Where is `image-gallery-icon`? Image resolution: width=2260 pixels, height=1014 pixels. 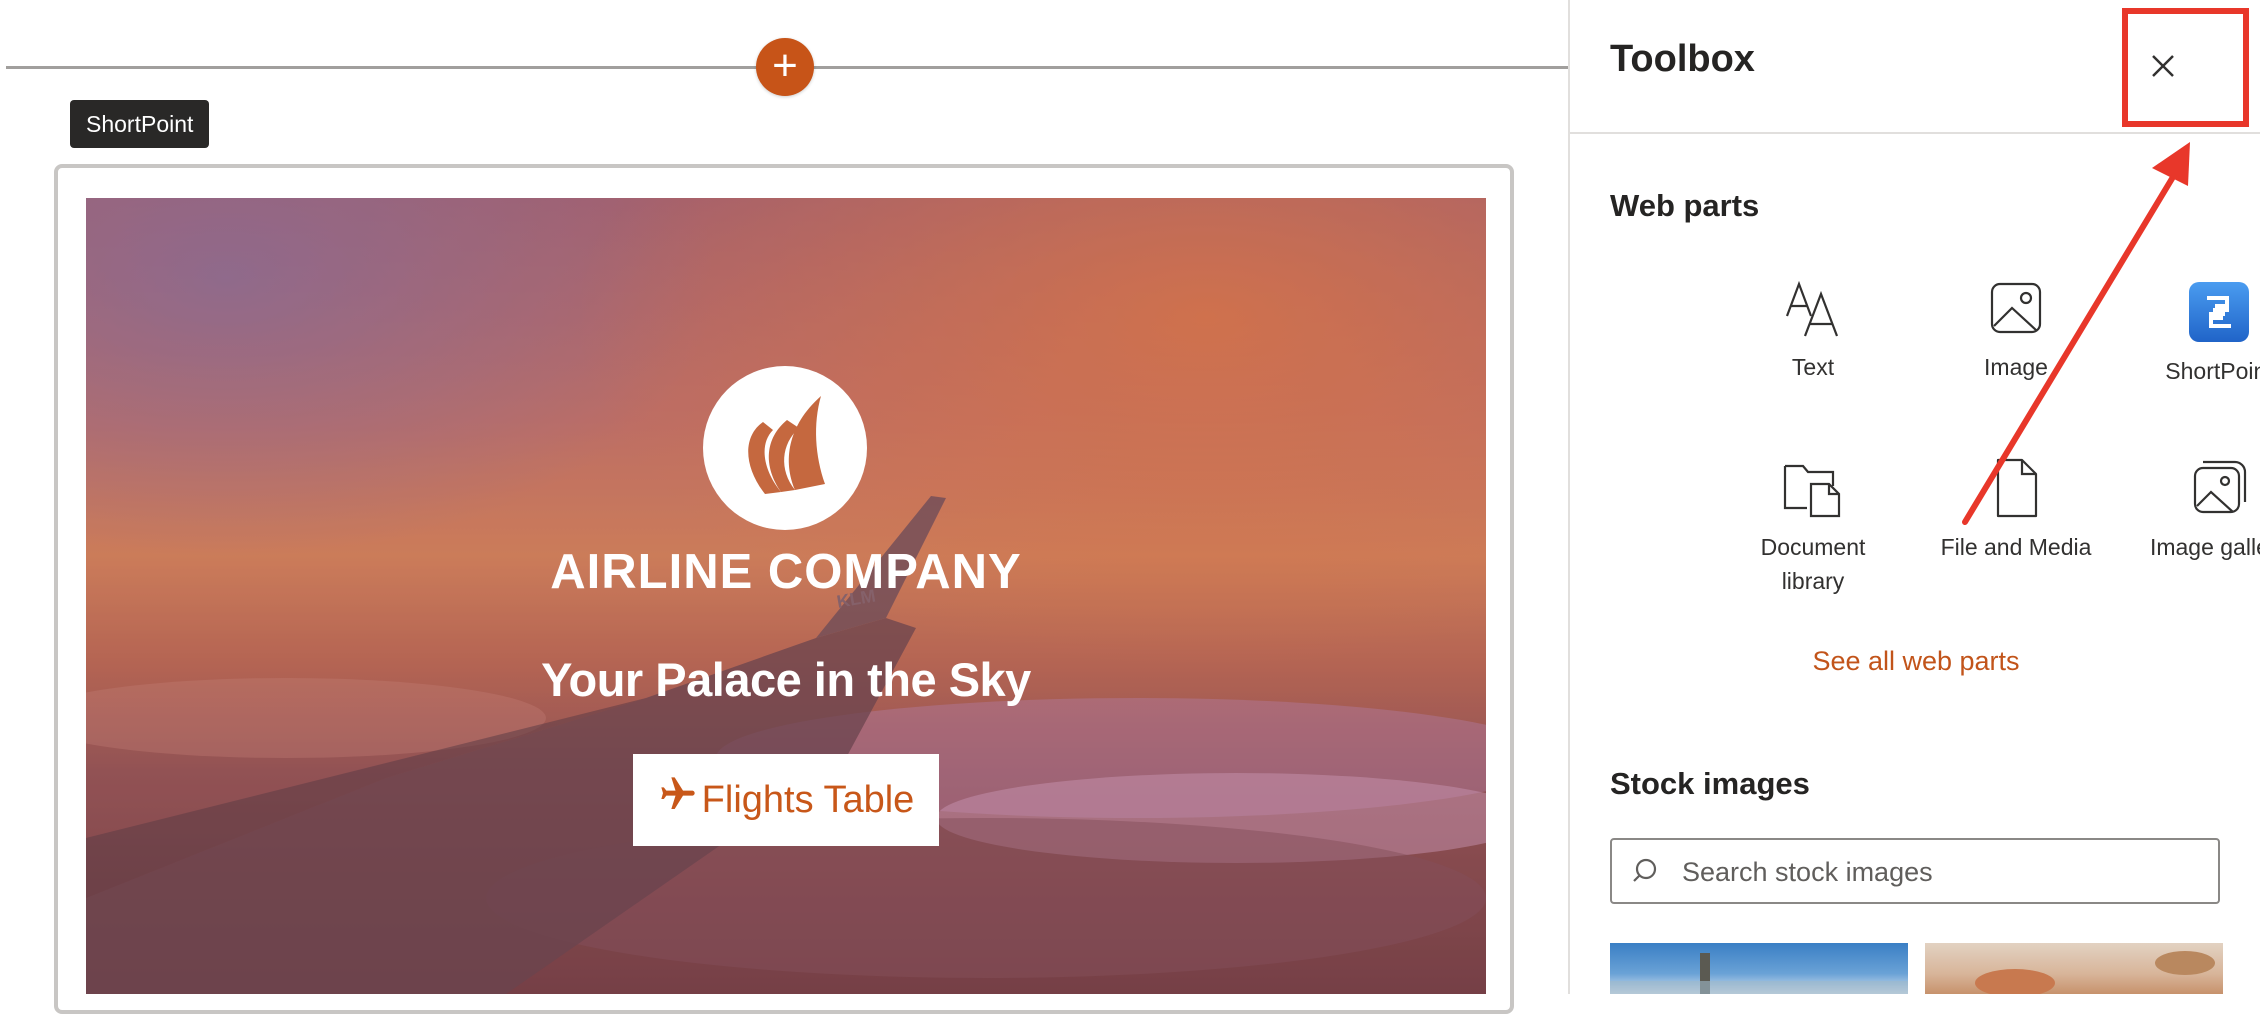
image-gallery-icon is located at coordinates (2220, 487).